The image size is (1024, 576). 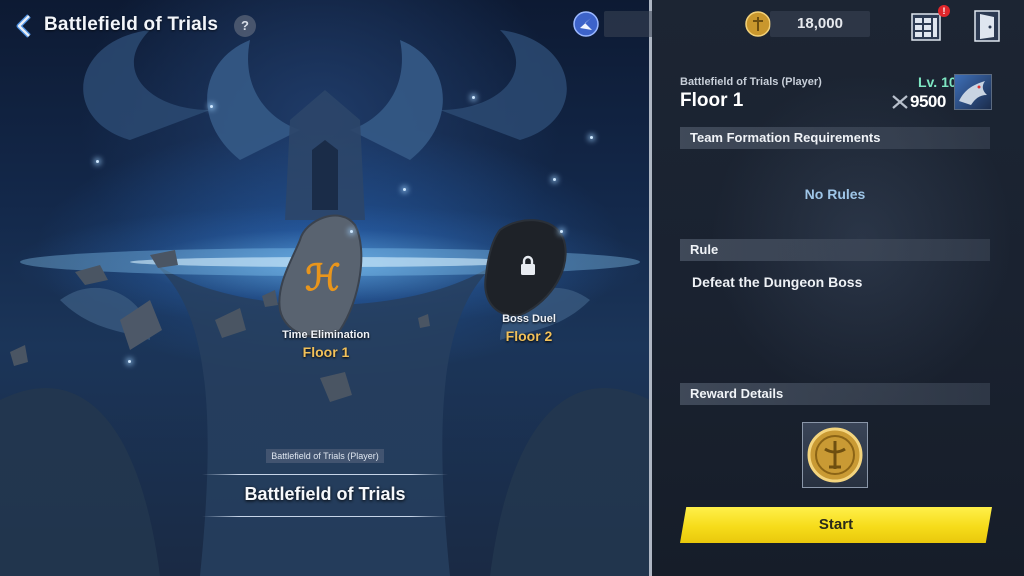 I want to click on page-title: Battlefield of Trials, so click(x=131, y=24).